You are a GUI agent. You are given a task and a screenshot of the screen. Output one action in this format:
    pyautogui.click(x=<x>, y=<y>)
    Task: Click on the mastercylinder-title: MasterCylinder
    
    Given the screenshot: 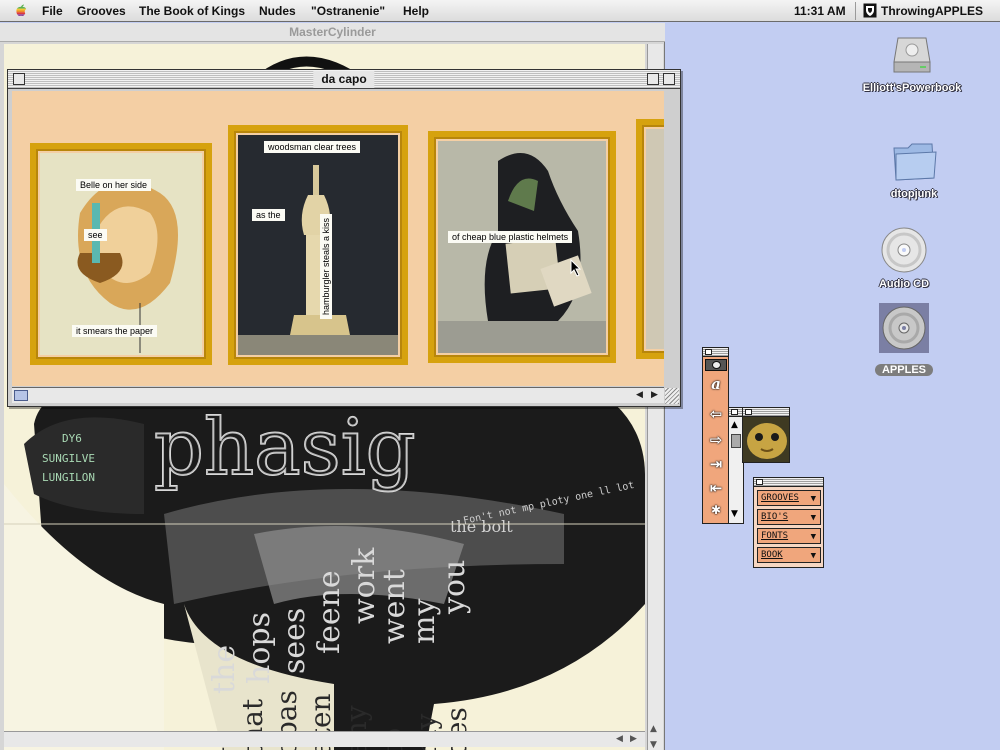 What is the action you would take?
    pyautogui.click(x=332, y=32)
    